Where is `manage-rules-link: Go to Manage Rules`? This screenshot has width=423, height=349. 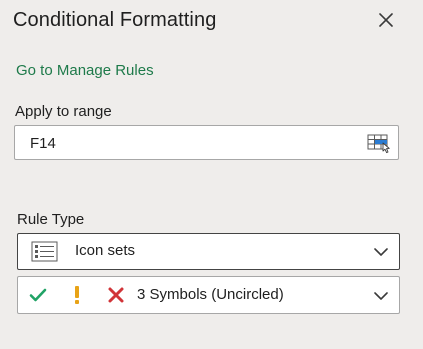
manage-rules-link: Go to Manage Rules is located at coordinates (85, 71).